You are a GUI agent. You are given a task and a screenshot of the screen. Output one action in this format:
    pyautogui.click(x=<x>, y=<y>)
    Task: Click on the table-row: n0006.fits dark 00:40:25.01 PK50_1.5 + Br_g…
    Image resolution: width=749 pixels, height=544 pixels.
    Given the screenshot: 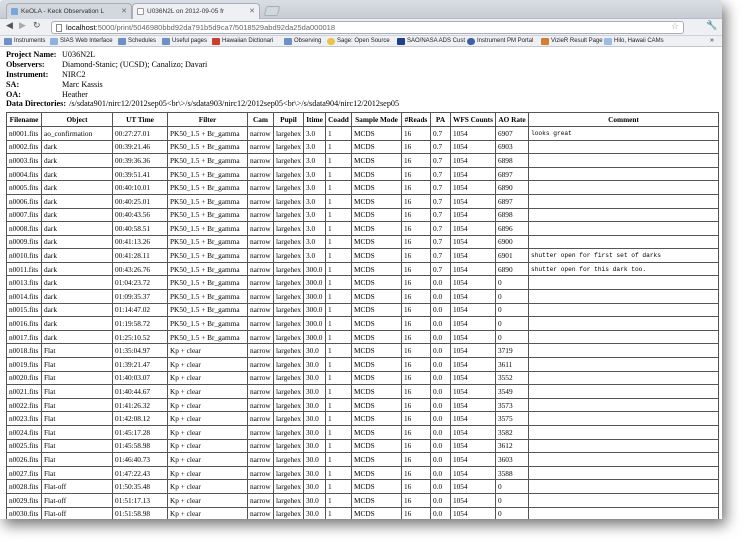 What is the action you would take?
    pyautogui.click(x=362, y=201)
    